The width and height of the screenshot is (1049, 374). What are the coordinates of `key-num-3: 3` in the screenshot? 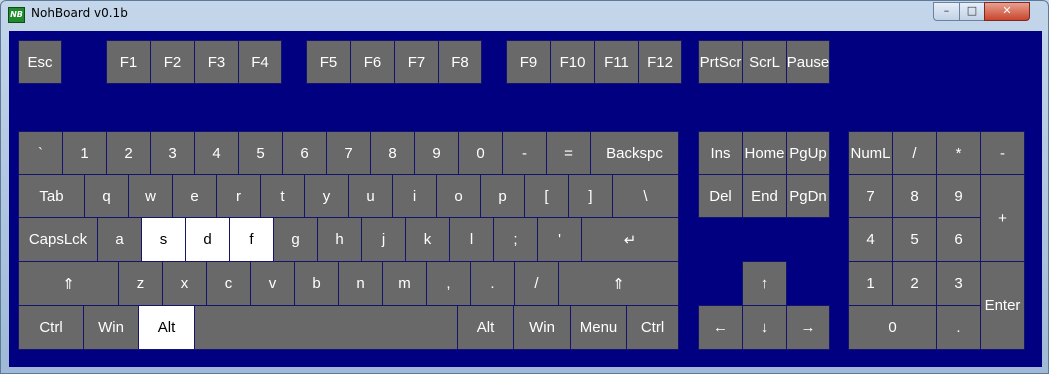 It's located at (958, 283).